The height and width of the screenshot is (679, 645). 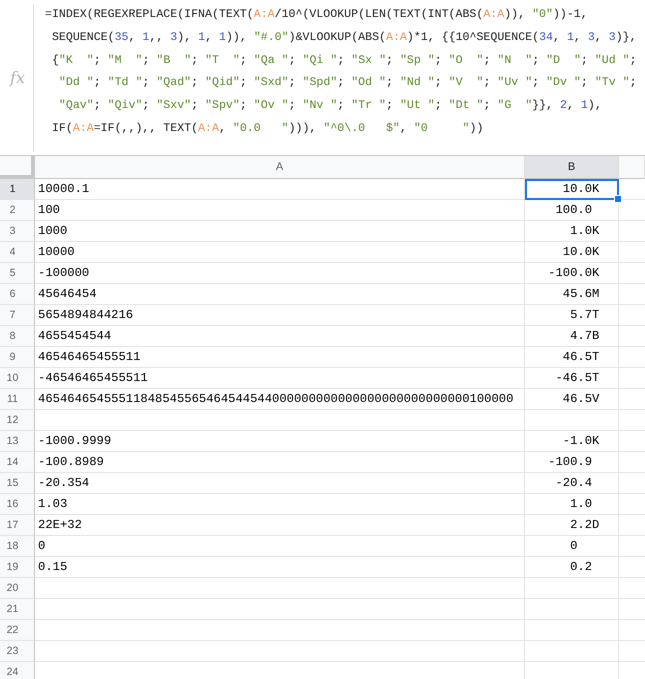 I want to click on table-cell: 100.0, so click(x=572, y=210).